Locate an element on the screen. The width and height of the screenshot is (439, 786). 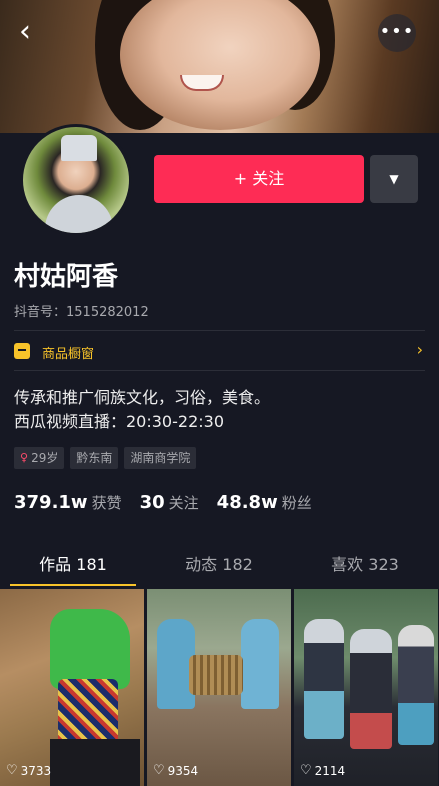
tab-likes: 喜欢 323 is located at coordinates (365, 567).